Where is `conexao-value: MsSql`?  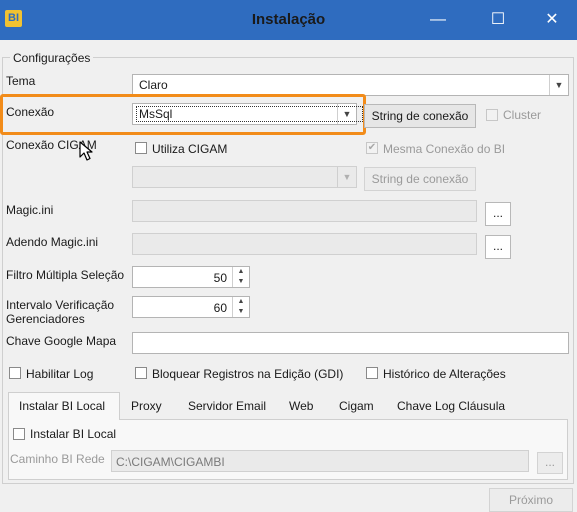 conexao-value: MsSql is located at coordinates (250, 114).